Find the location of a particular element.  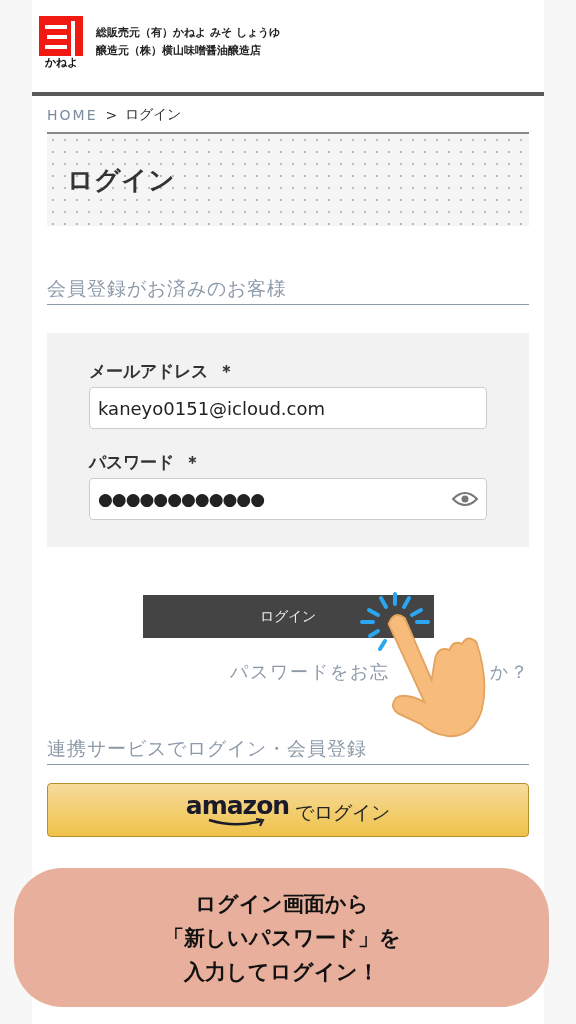

email-field: kaneyo0151@icloud.com is located at coordinates (288, 408).